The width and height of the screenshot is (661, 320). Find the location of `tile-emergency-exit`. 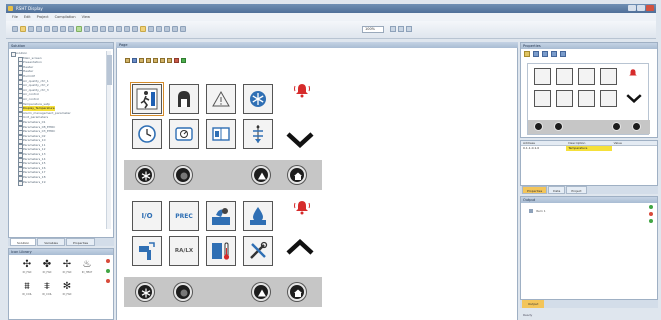

tile-emergency-exit is located at coordinates (147, 99).